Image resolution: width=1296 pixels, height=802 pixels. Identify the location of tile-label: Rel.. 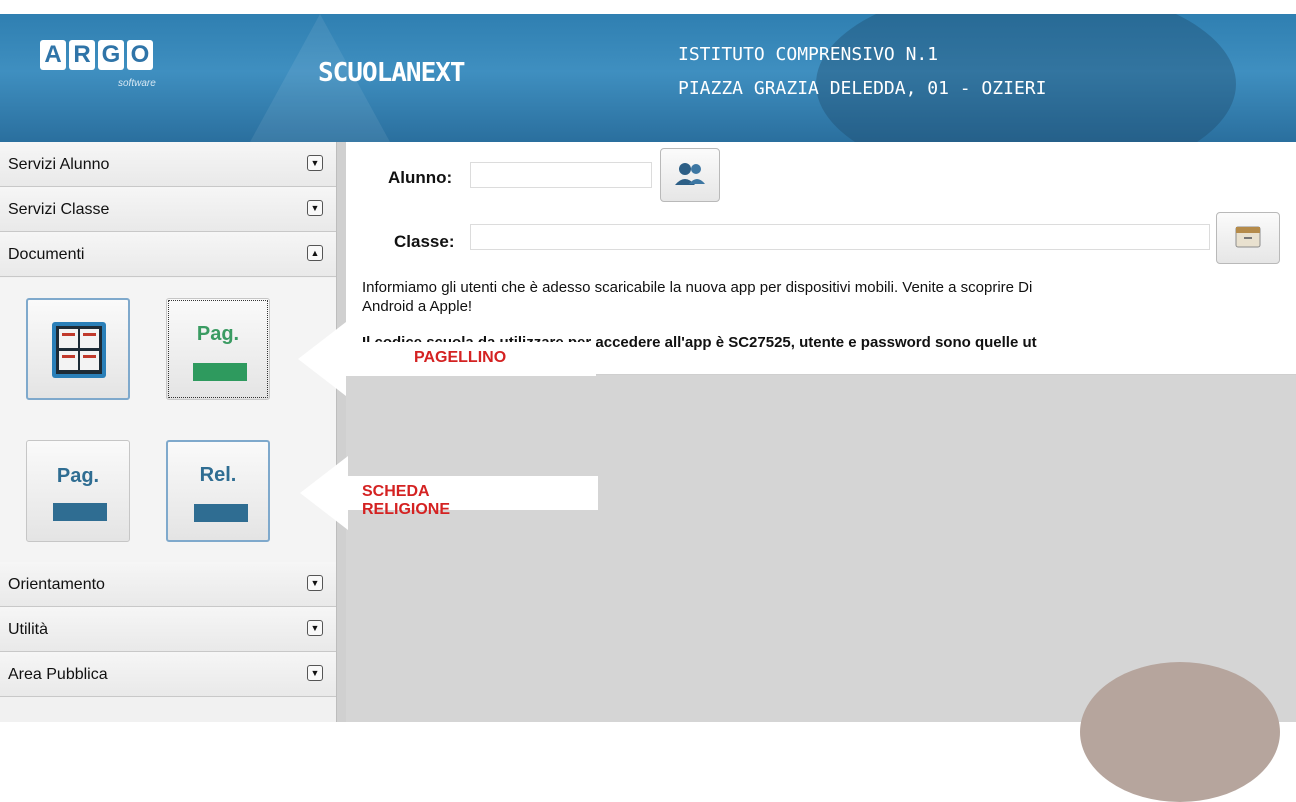
(218, 475).